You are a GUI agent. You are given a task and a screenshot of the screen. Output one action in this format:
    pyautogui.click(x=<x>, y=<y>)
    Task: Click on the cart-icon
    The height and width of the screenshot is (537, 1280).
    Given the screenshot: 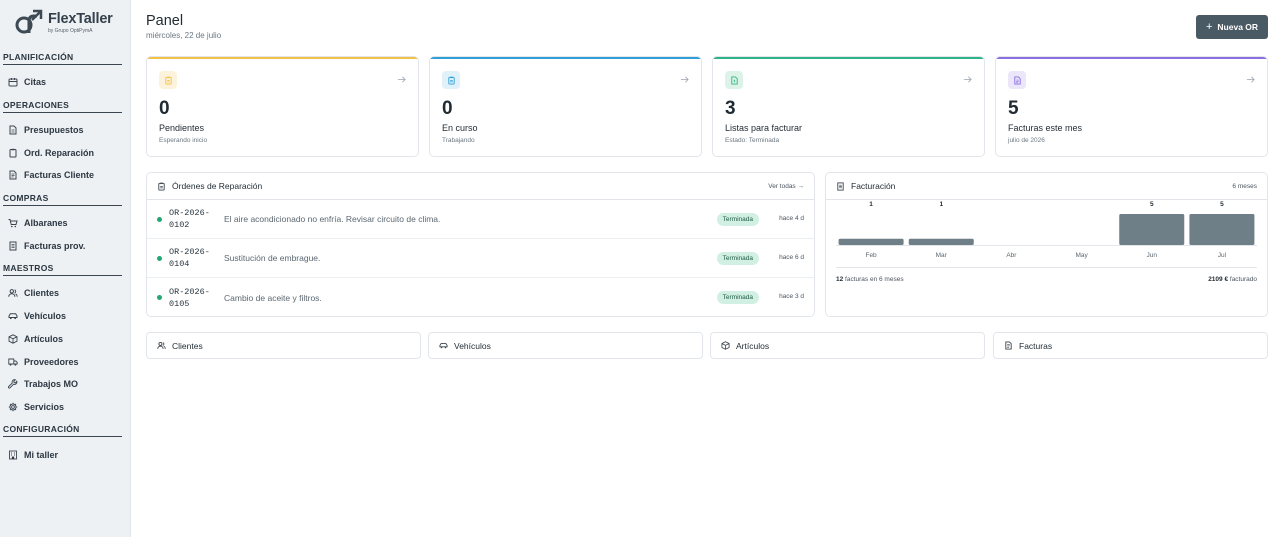 What is the action you would take?
    pyautogui.click(x=13, y=223)
    